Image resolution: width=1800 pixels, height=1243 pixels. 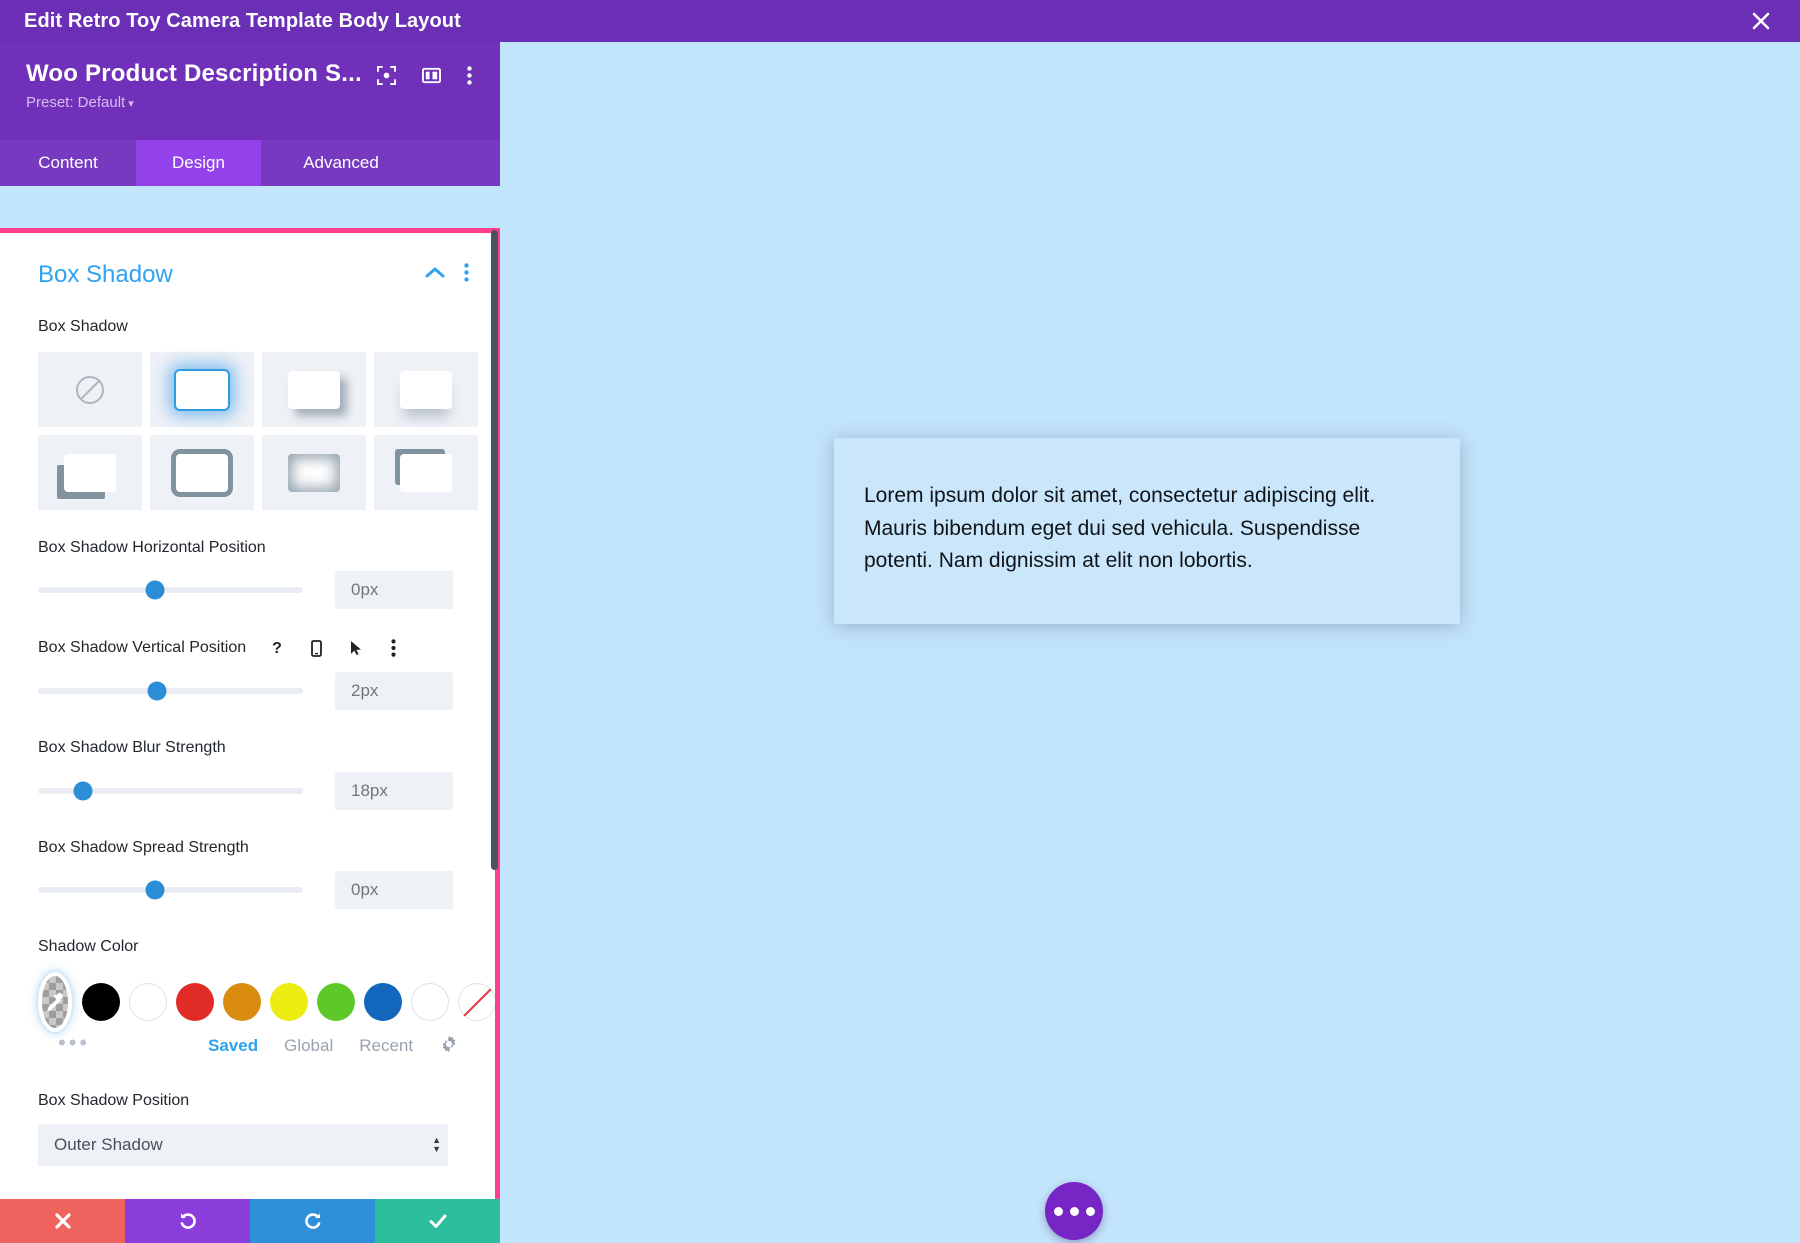 I want to click on shadow-preset-soft-bottom, so click(x=426, y=390).